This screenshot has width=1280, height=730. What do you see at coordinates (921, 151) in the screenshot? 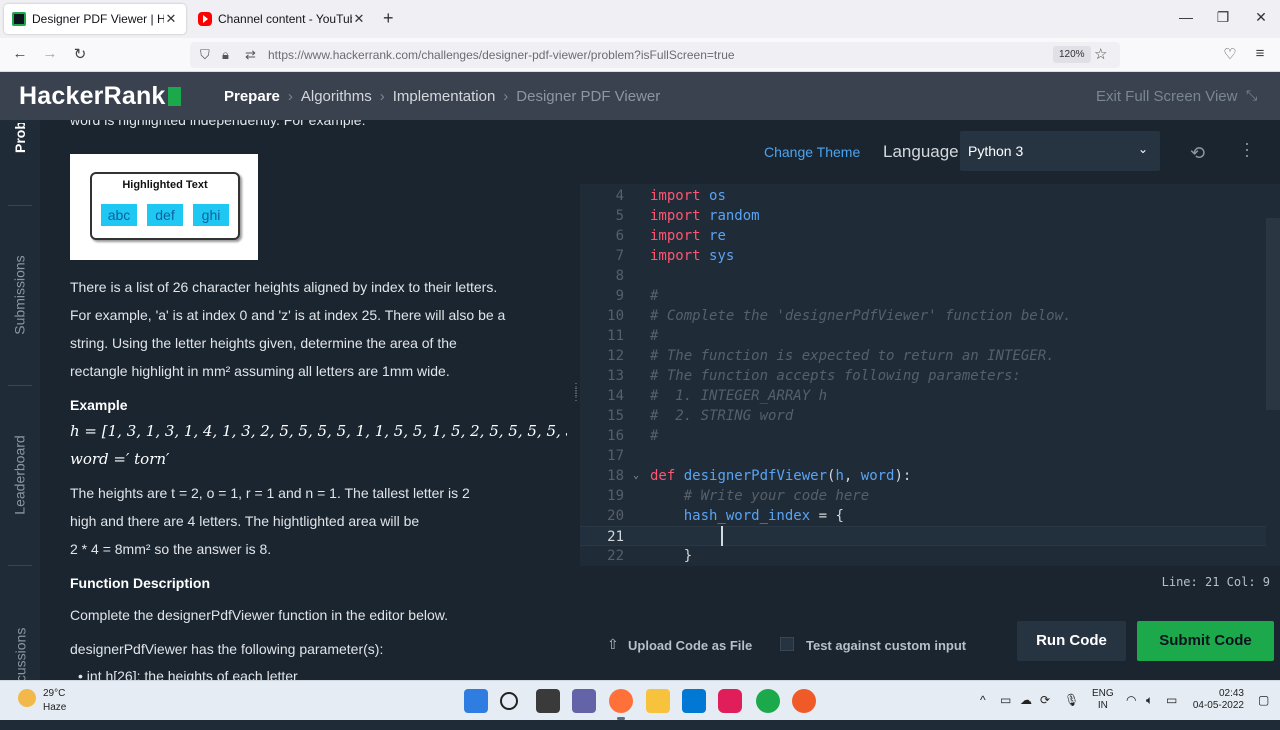
I see `language-label: Language` at bounding box center [921, 151].